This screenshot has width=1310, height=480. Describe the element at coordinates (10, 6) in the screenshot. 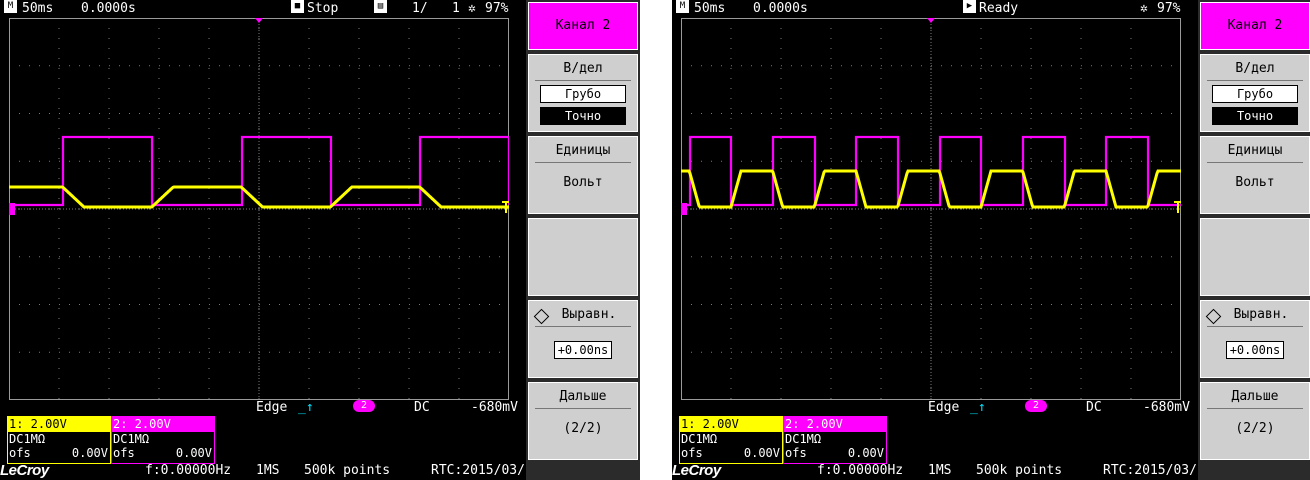

I see `memory-icon: M` at that location.